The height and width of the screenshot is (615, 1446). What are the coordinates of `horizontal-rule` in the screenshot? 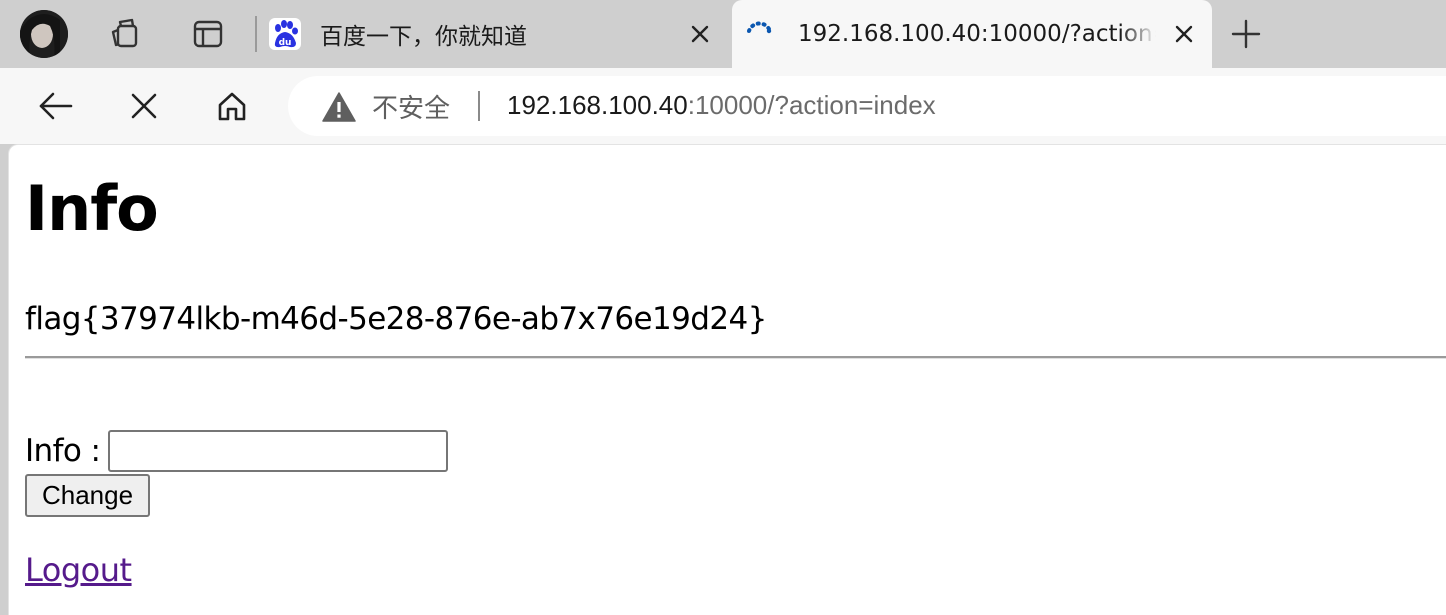 It's located at (735, 357).